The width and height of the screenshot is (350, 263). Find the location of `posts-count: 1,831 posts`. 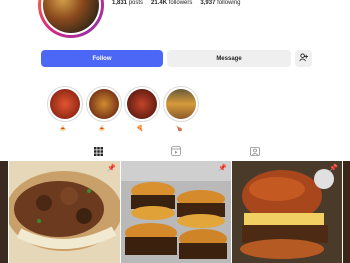

posts-count: 1,831 posts is located at coordinates (128, 3).